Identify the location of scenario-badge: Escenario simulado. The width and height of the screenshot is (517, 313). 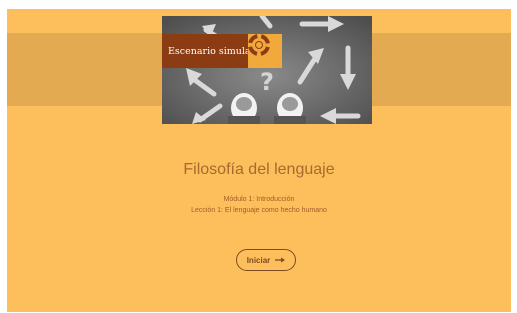
(222, 51).